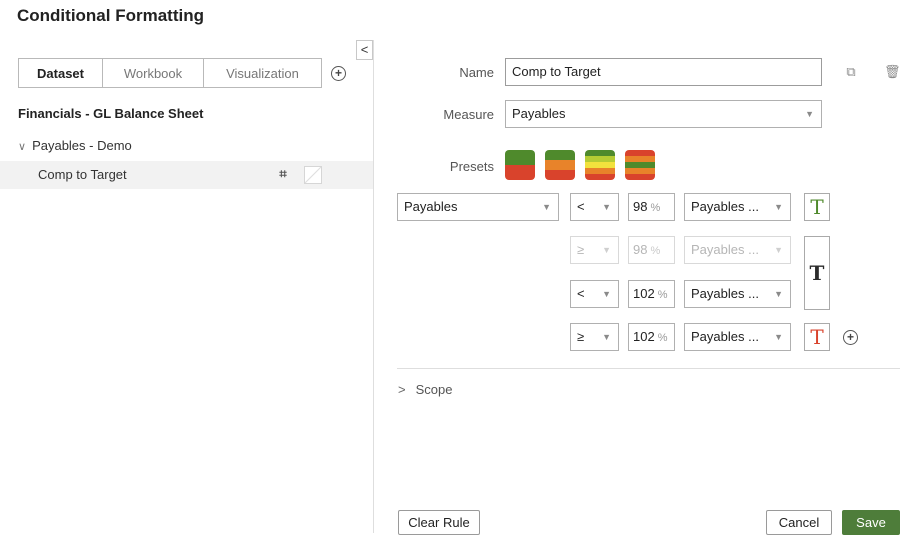 The image size is (900, 535). What do you see at coordinates (648, 368) in the screenshot?
I see `section-divider` at bounding box center [648, 368].